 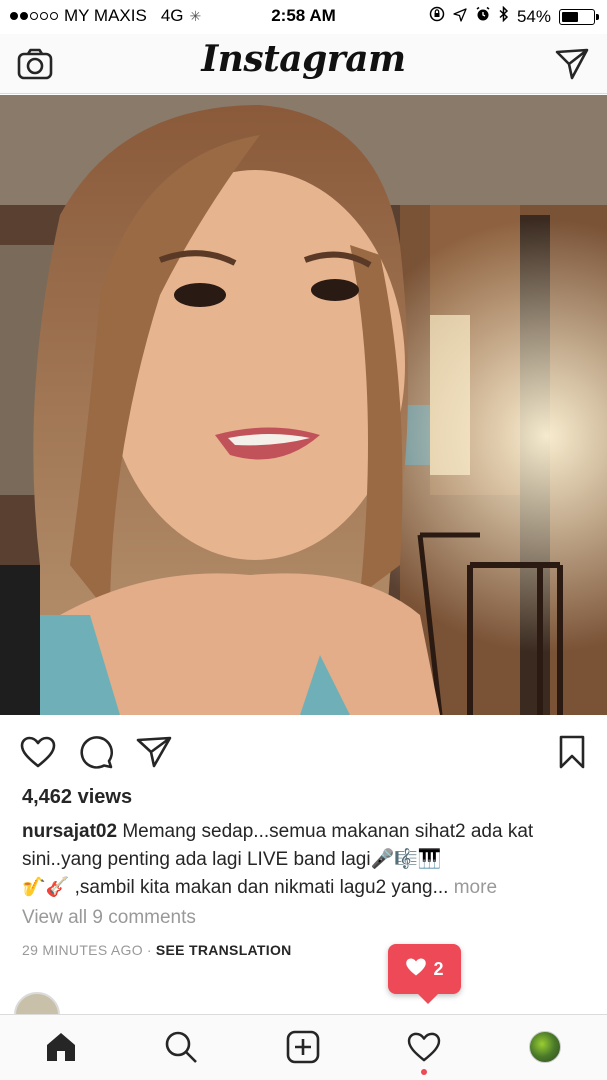 What do you see at coordinates (424, 1047) in the screenshot?
I see `activity-heart-icon` at bounding box center [424, 1047].